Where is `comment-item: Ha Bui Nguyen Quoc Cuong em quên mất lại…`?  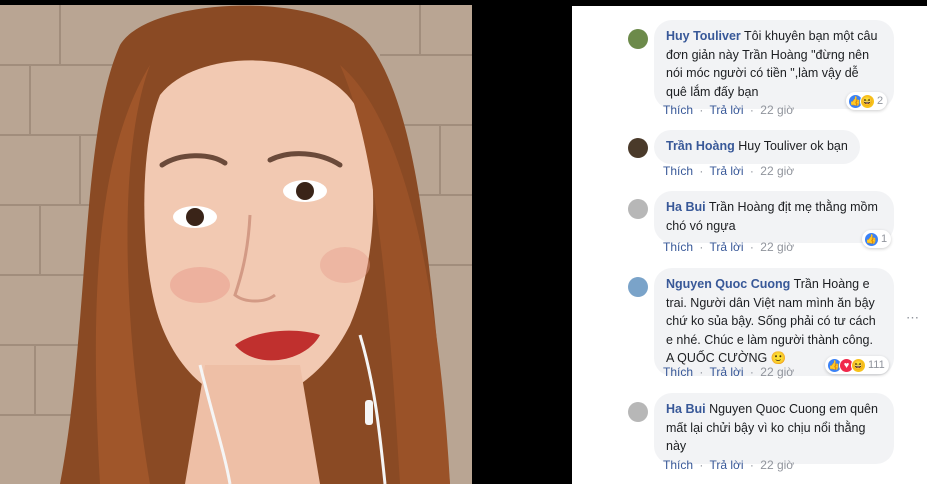
comment-item: Ha Bui Nguyen Quoc Cuong em quên mất lại… is located at coordinates (774, 428).